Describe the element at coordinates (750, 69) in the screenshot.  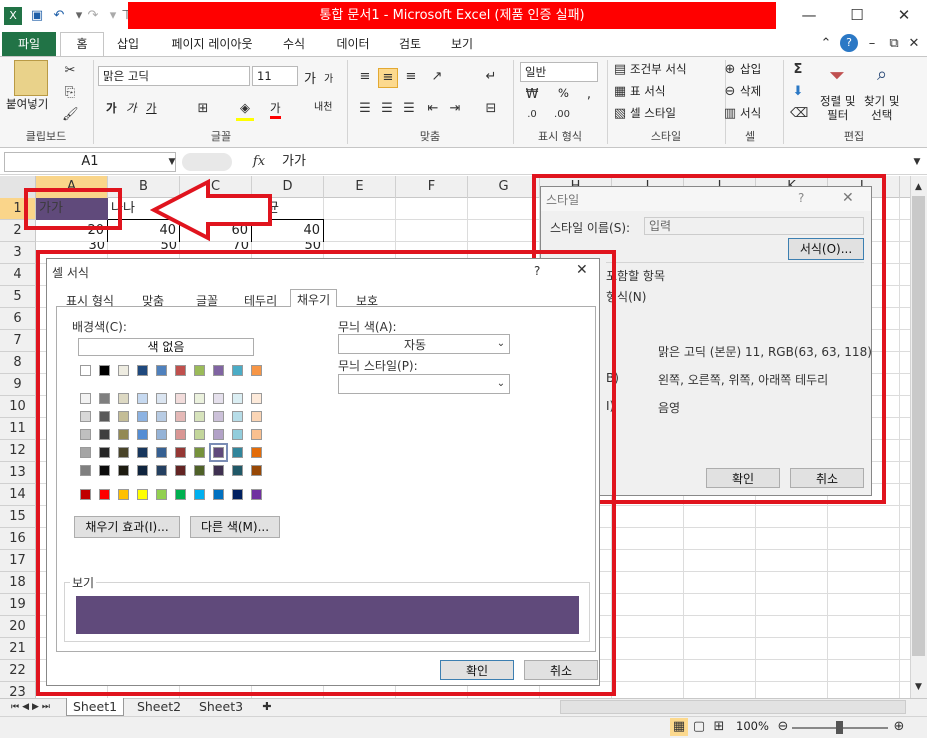
I see `insert-cells-button: 삽입` at that location.